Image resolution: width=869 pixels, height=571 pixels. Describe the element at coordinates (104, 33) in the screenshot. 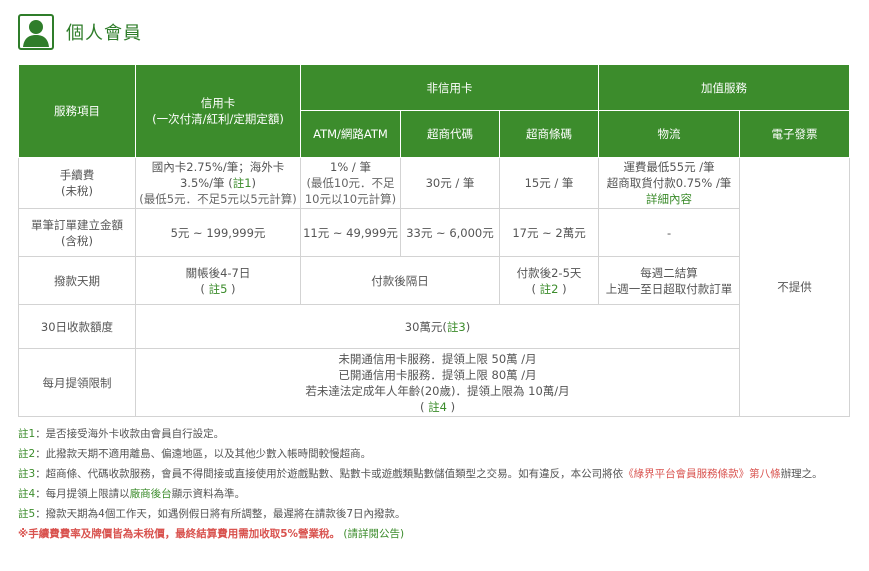

I see `page-title: 個人會員` at that location.